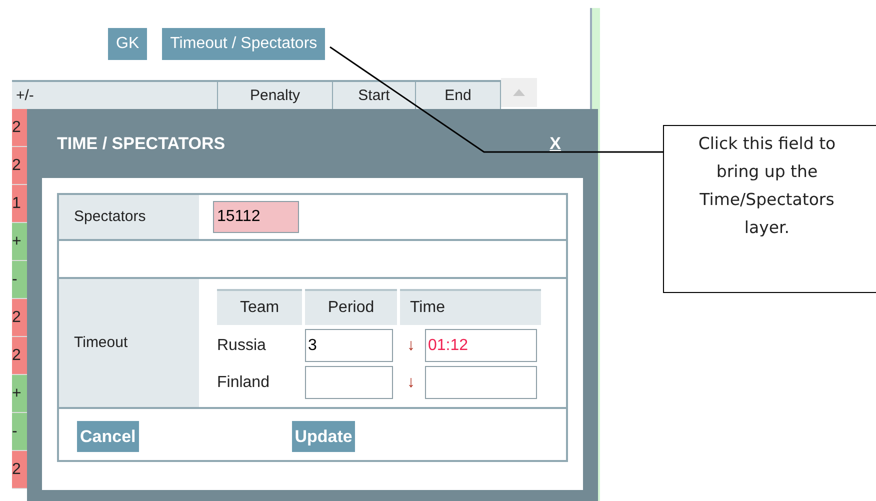  Describe the element at coordinates (256, 217) in the screenshot. I see `spectators-field: 15112` at that location.